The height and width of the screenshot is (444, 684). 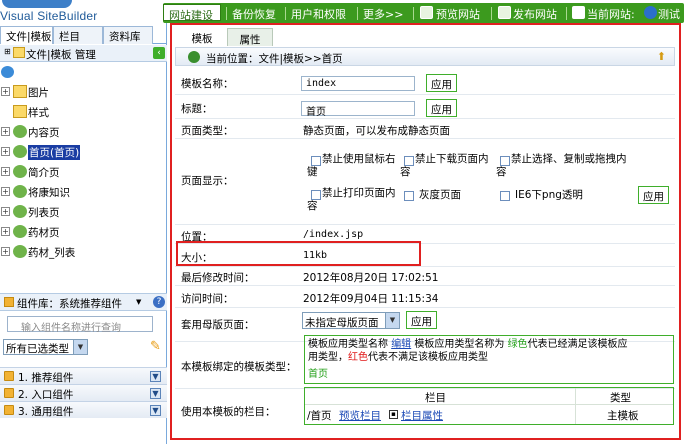 What do you see at coordinates (383, 14) in the screenshot?
I see `nav-item-more: 更多>>` at bounding box center [383, 14].